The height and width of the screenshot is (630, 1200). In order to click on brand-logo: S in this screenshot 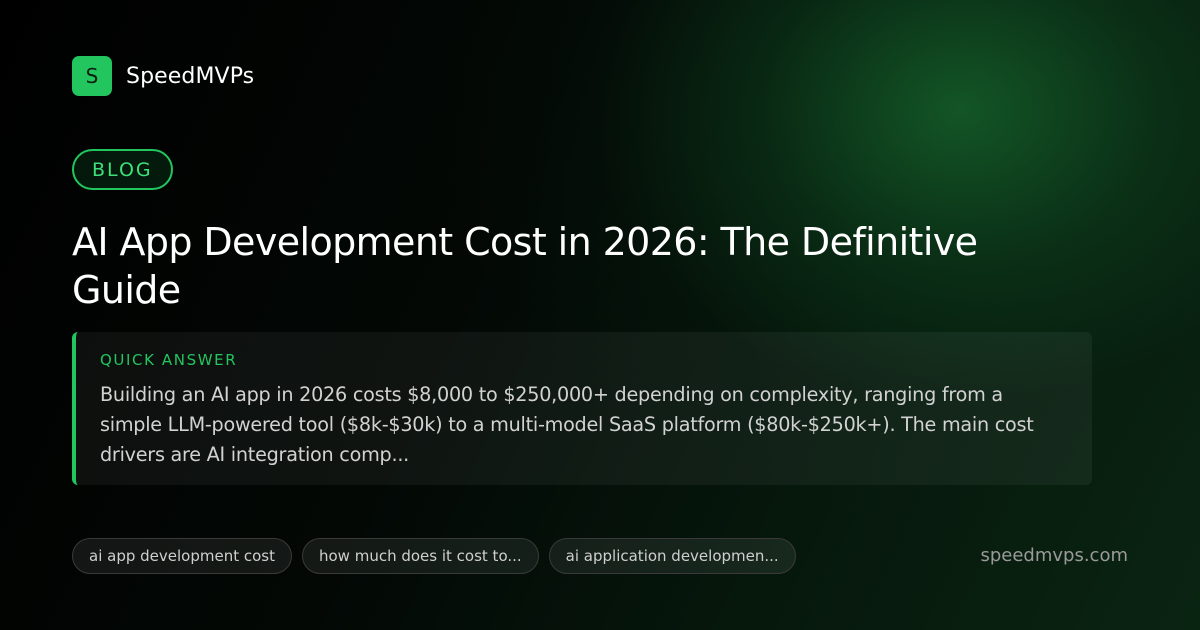, I will do `click(92, 76)`.